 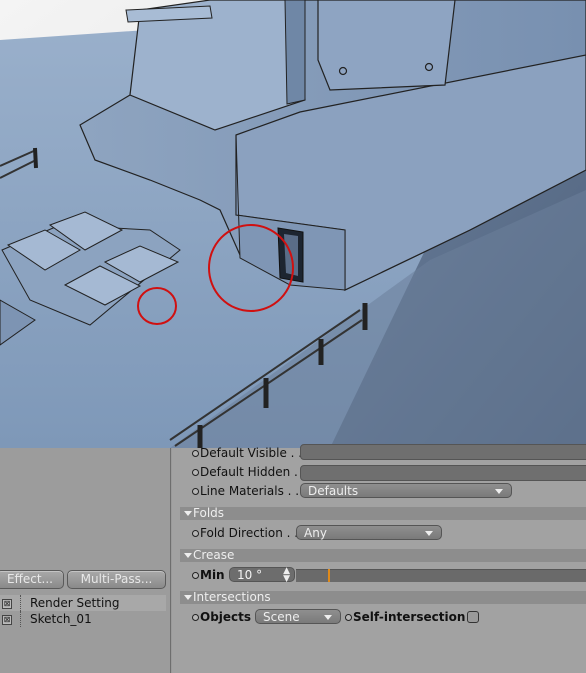 What do you see at coordinates (443, 452) in the screenshot?
I see `default-visible-field` at bounding box center [443, 452].